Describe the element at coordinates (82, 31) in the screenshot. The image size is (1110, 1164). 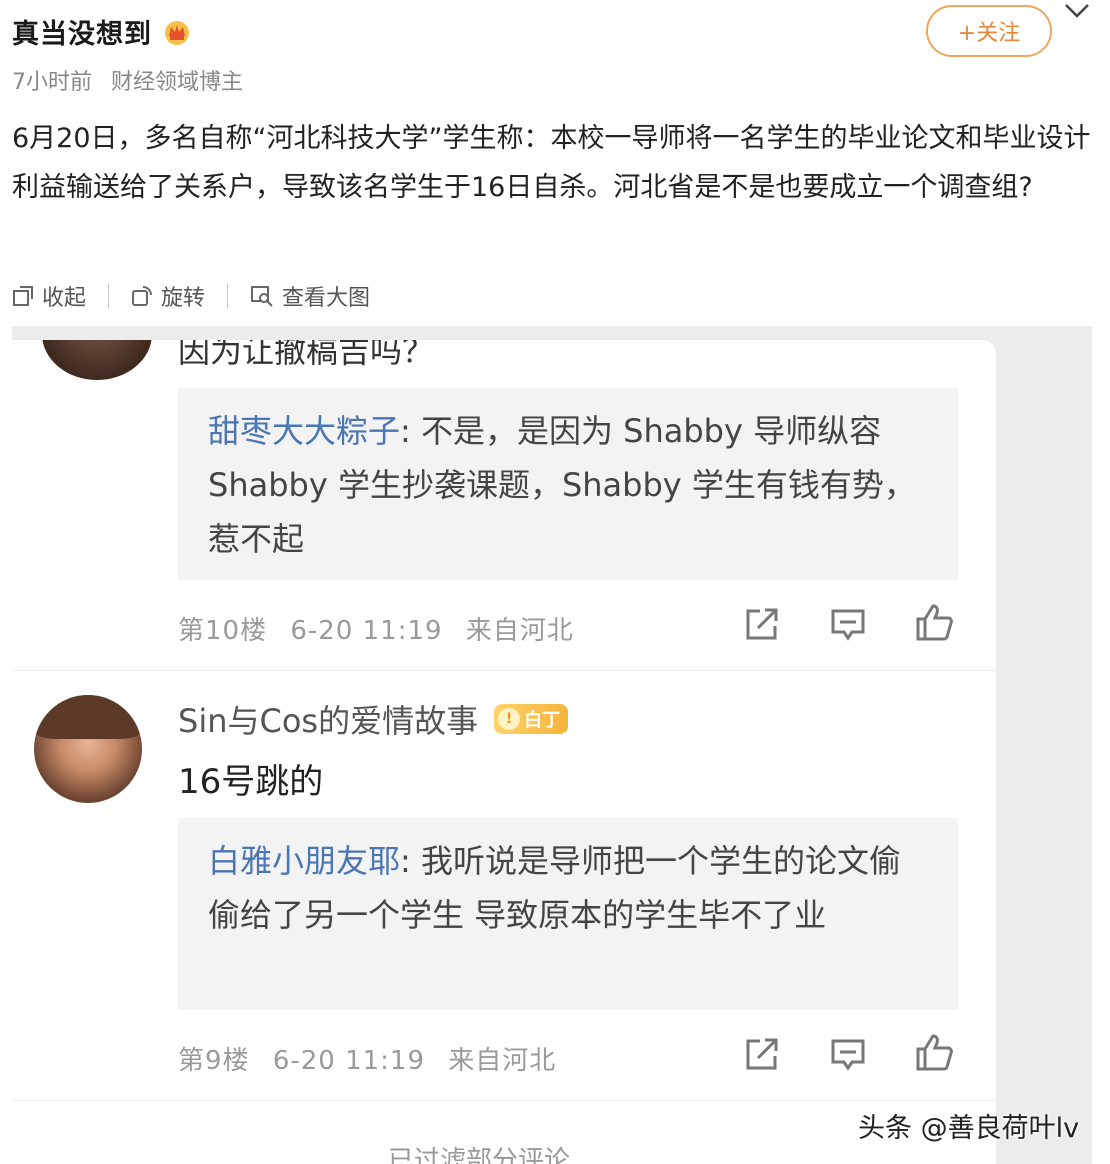
I see `author-name: 真当没想到` at that location.